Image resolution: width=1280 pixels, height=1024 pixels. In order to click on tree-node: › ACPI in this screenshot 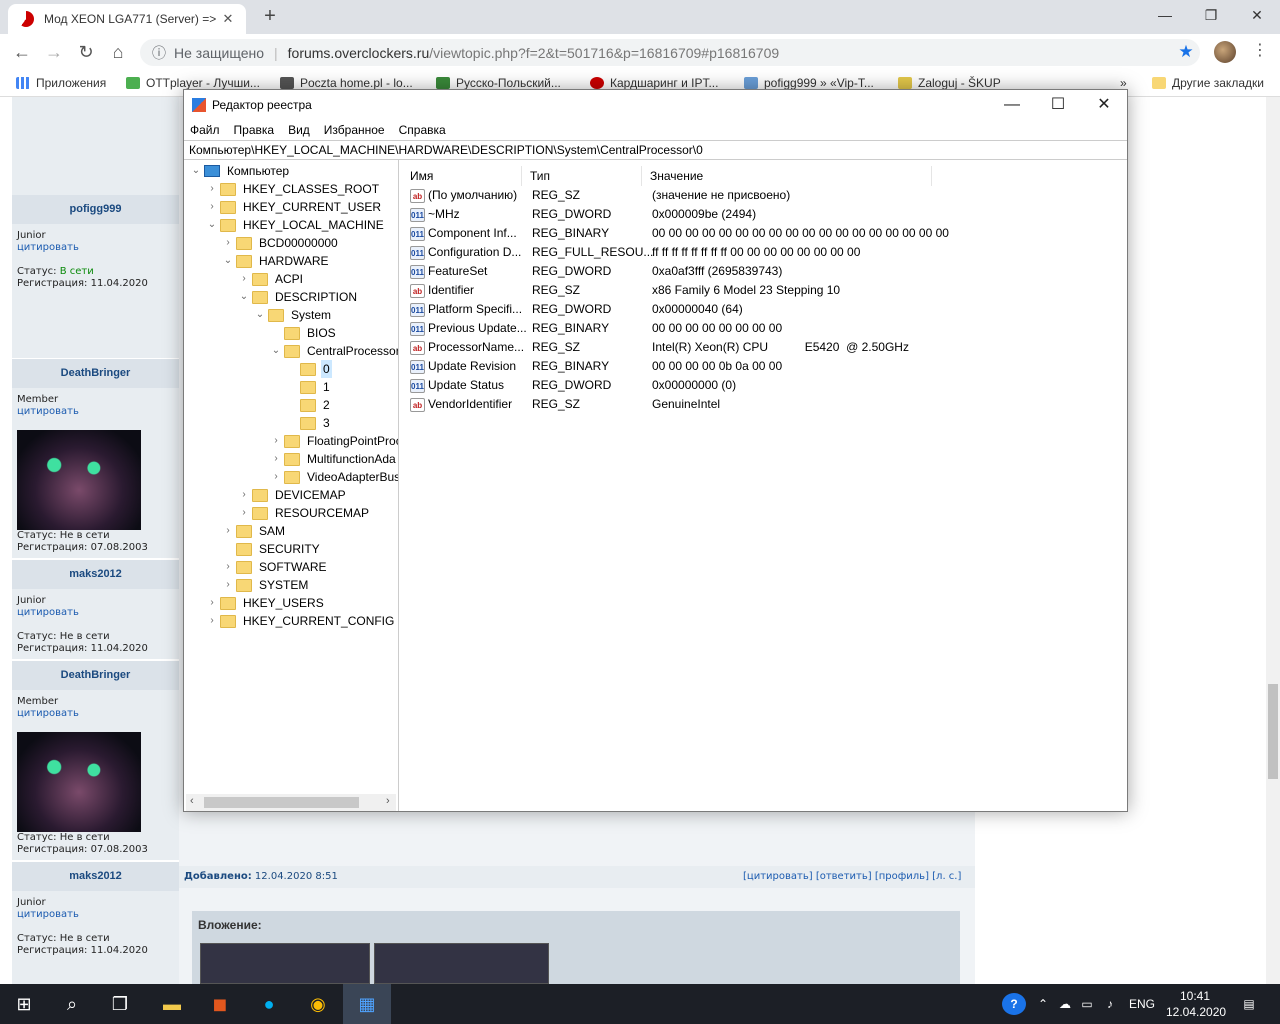, I will do `click(270, 279)`.